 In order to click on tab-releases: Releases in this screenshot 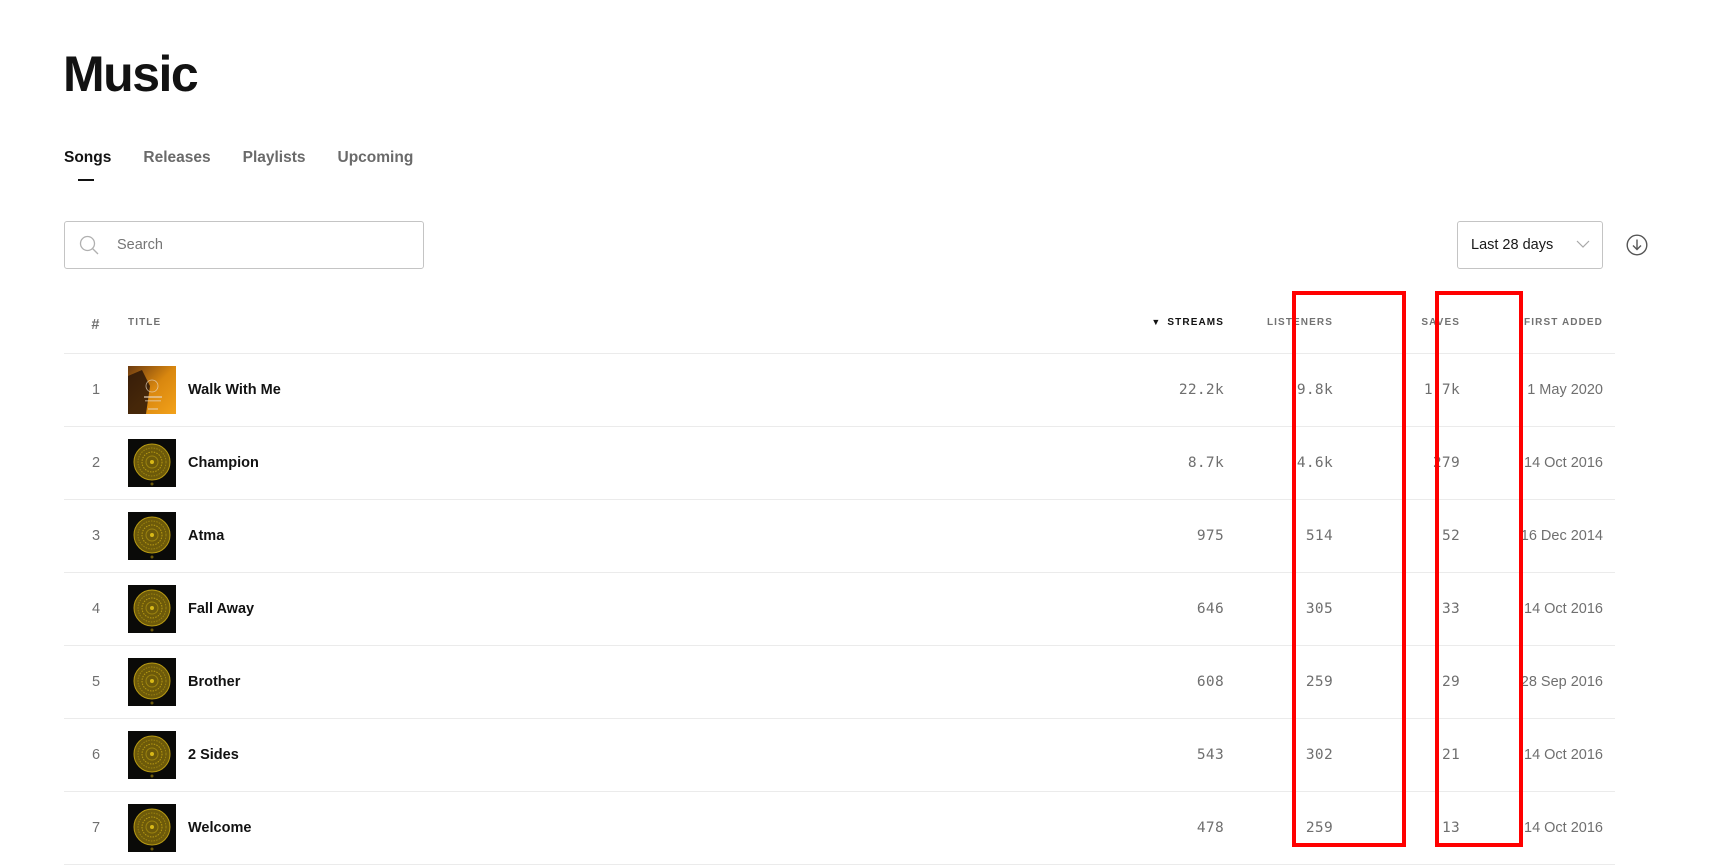, I will do `click(176, 158)`.